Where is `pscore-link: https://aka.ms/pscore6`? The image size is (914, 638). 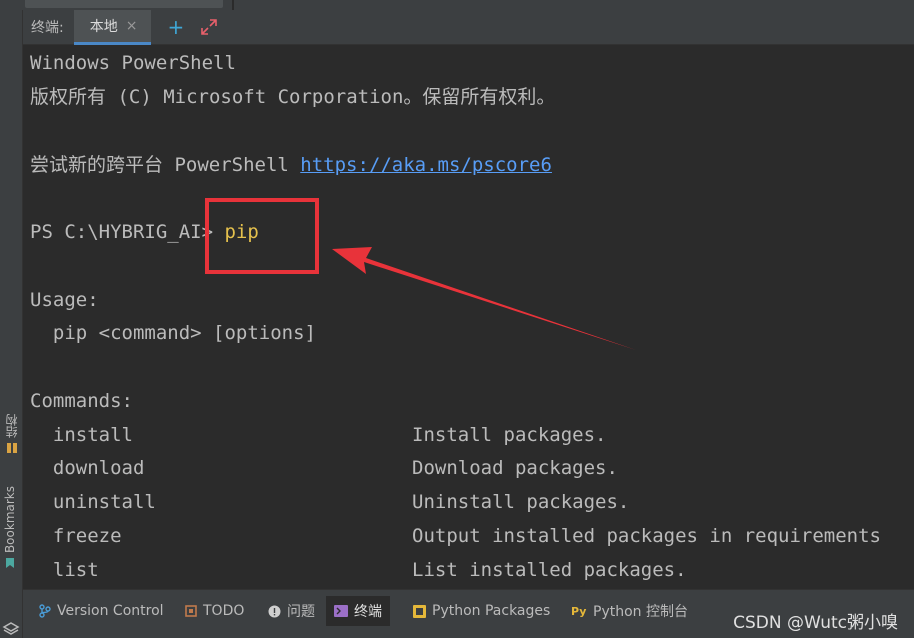 pscore-link: https://aka.ms/pscore6 is located at coordinates (426, 165).